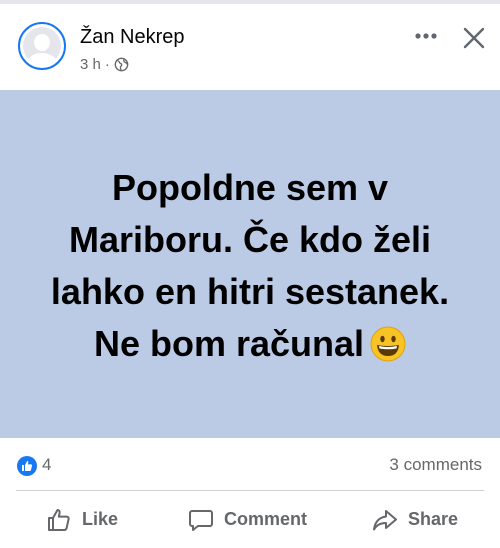 The image size is (500, 548). I want to click on post-meta: 3 h ·, so click(104, 64).